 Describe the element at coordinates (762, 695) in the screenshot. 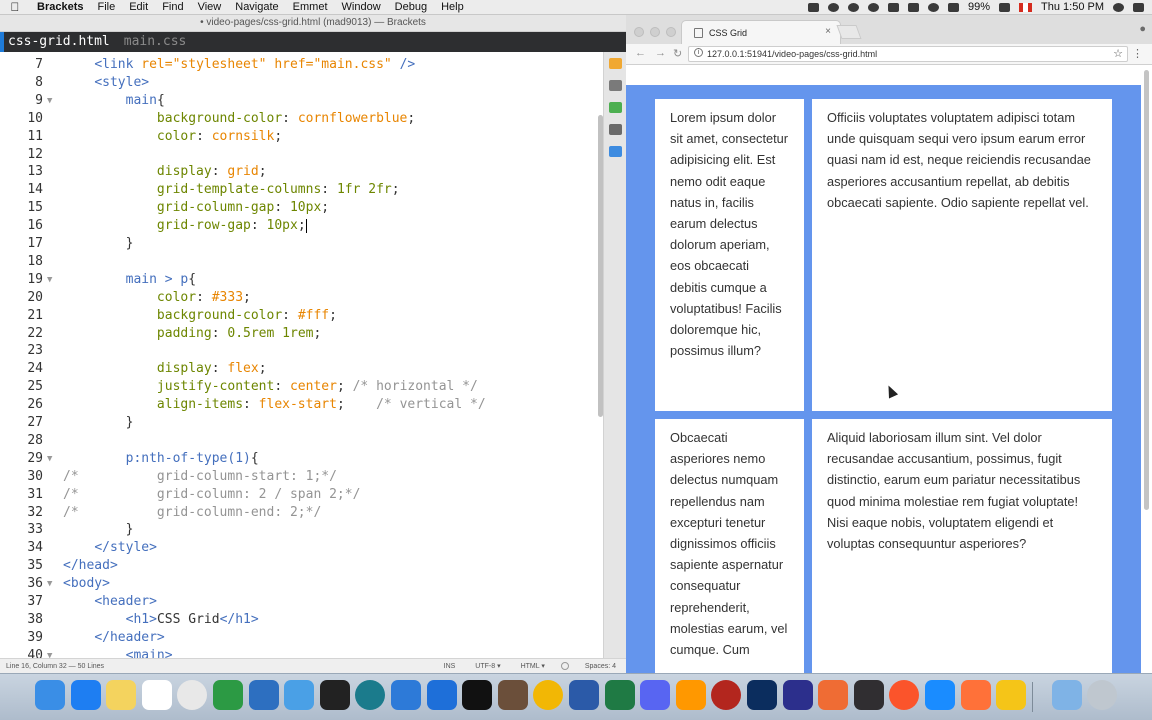

I see `photoshop-icon` at that location.